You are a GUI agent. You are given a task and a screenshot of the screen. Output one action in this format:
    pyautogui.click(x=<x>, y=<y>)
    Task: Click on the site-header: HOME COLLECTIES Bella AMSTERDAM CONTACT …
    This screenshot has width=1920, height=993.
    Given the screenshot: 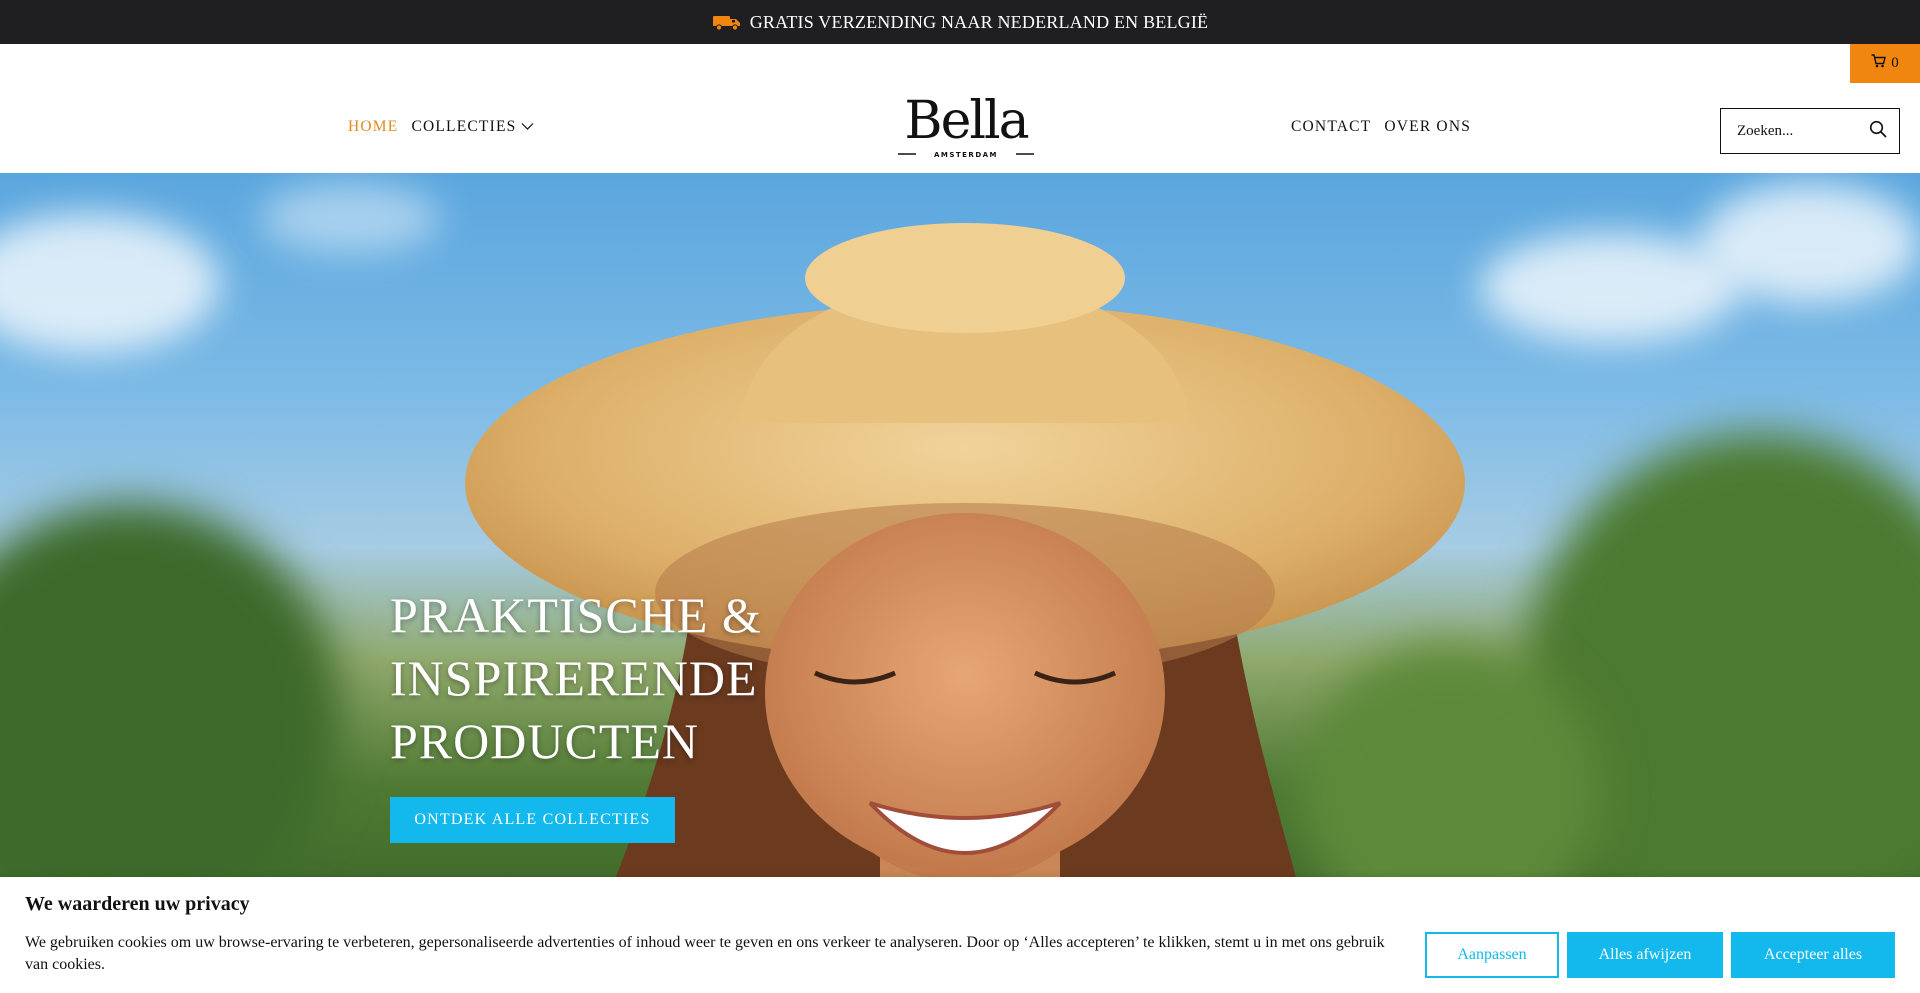 What is the action you would take?
    pyautogui.click(x=960, y=108)
    